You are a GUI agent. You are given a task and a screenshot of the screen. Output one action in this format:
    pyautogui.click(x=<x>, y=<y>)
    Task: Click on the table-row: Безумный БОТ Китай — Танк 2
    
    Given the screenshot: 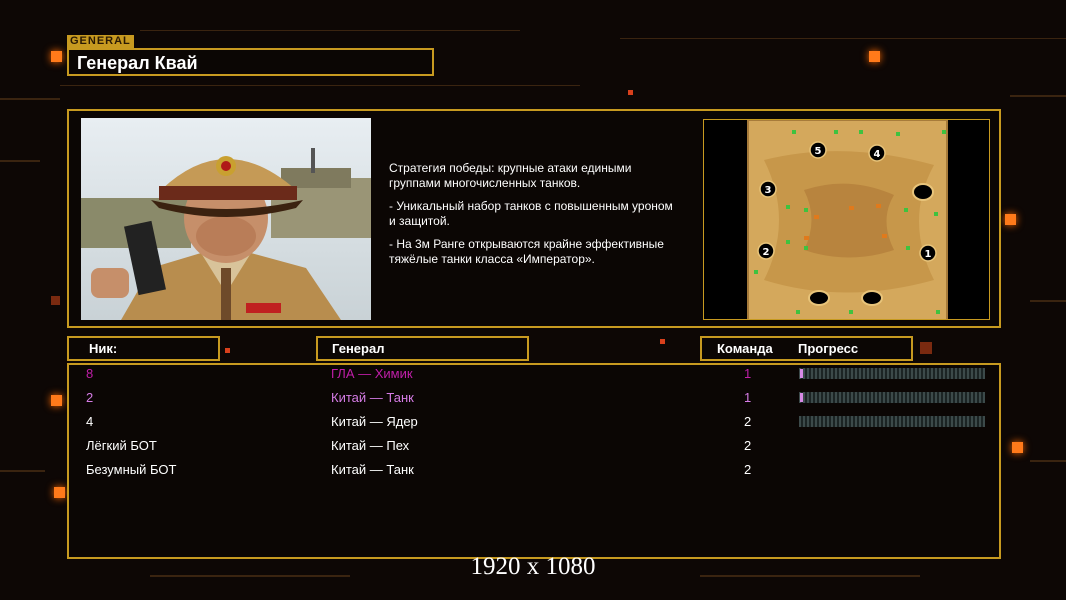 What is the action you would take?
    pyautogui.click(x=533, y=470)
    